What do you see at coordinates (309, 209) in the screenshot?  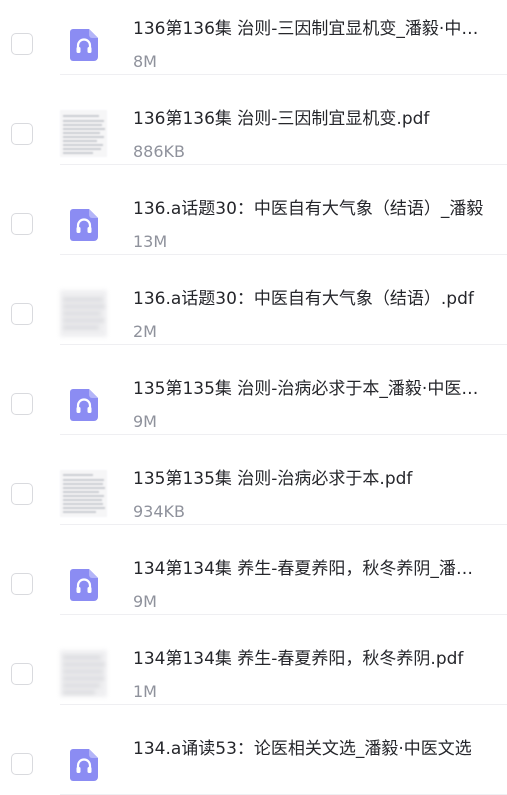 I see `file-title: 136.a话题30：中医自有大气象（结语）_潘毅` at bounding box center [309, 209].